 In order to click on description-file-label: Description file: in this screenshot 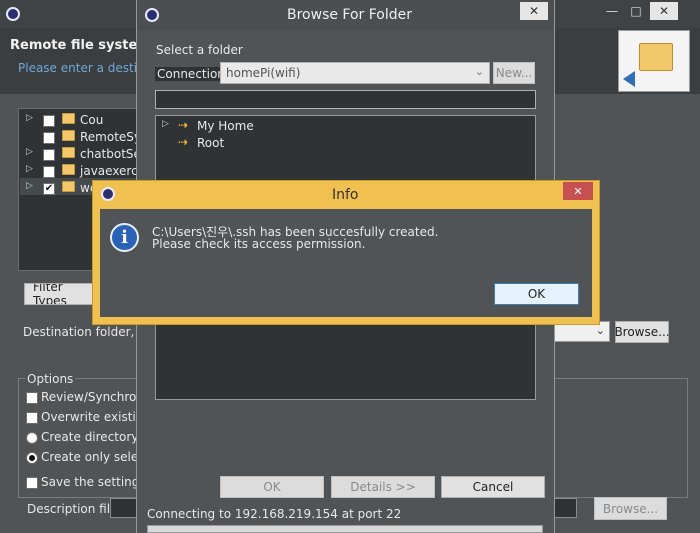, I will do `click(74, 509)`.